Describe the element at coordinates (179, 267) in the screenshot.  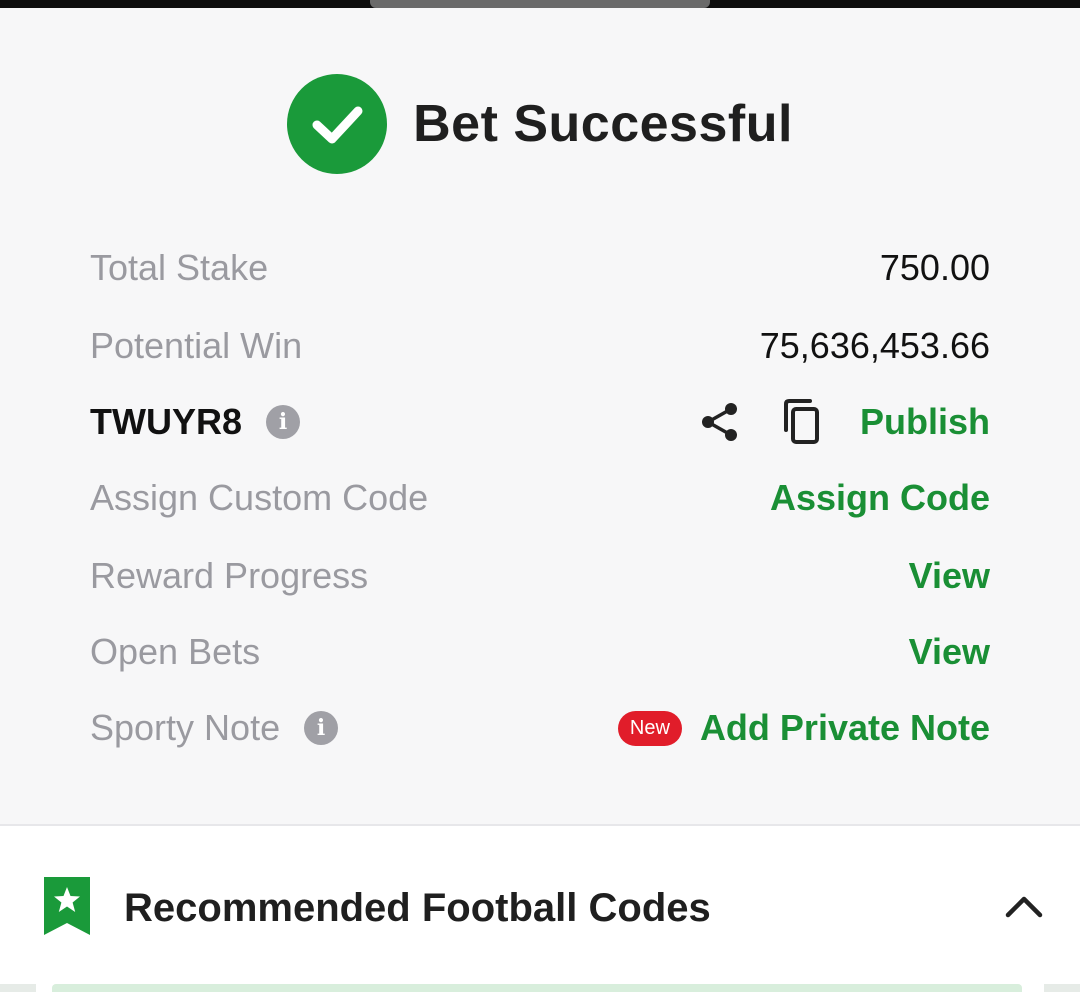
I see `total-stake-label: Total Stake` at that location.